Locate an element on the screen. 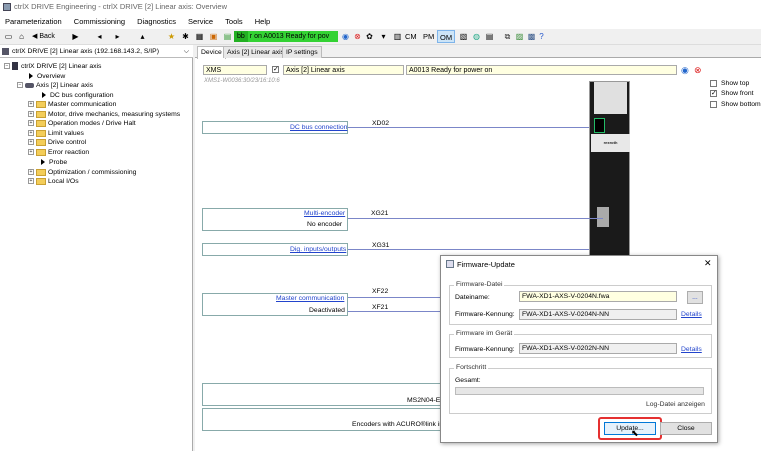 This screenshot has width=761, height=451. favorite-icon: ★ is located at coordinates (171, 36).